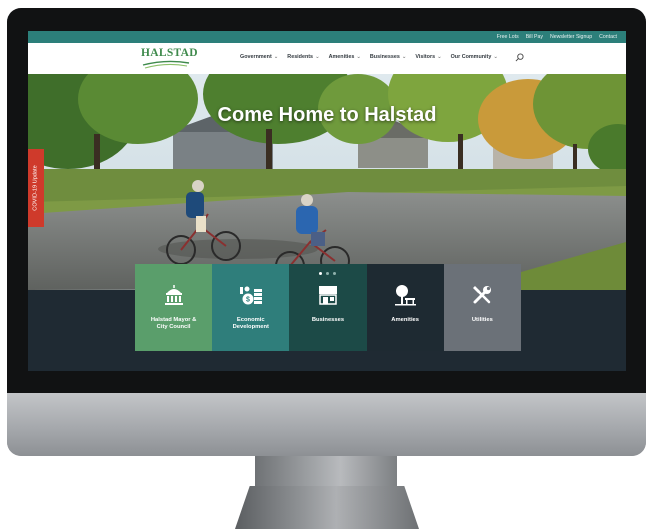 This screenshot has height=529, width=653. I want to click on hero-title: Come Home to Halstad, so click(327, 115).